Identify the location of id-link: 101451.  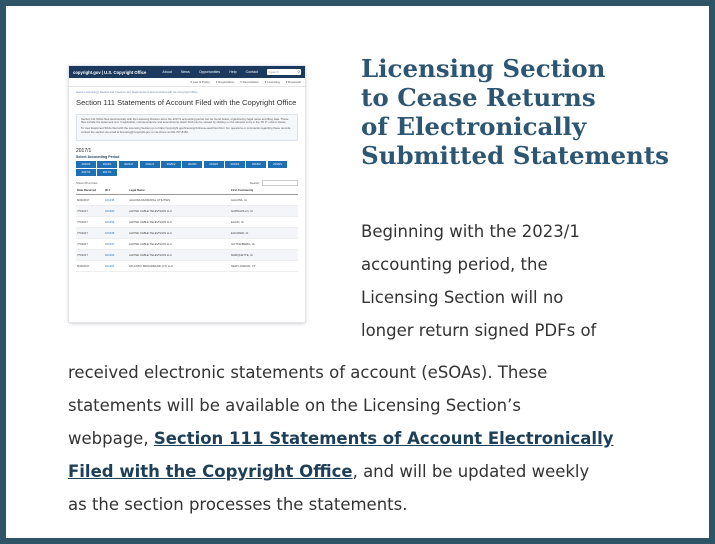
(116, 266).